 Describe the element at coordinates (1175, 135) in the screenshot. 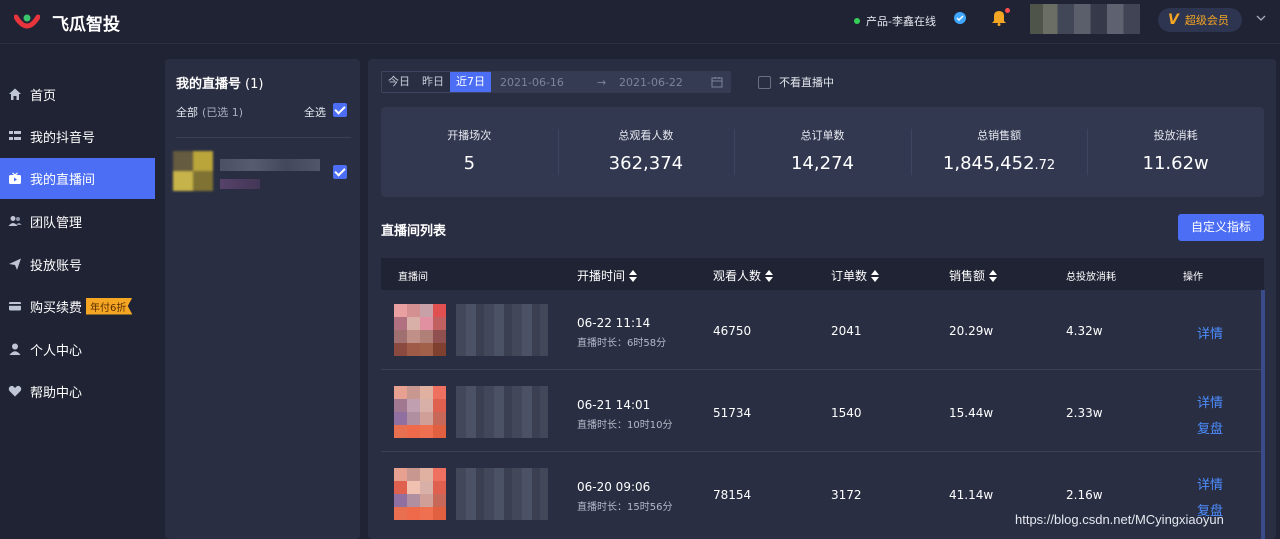

I see `stat-label: 投放消耗` at that location.